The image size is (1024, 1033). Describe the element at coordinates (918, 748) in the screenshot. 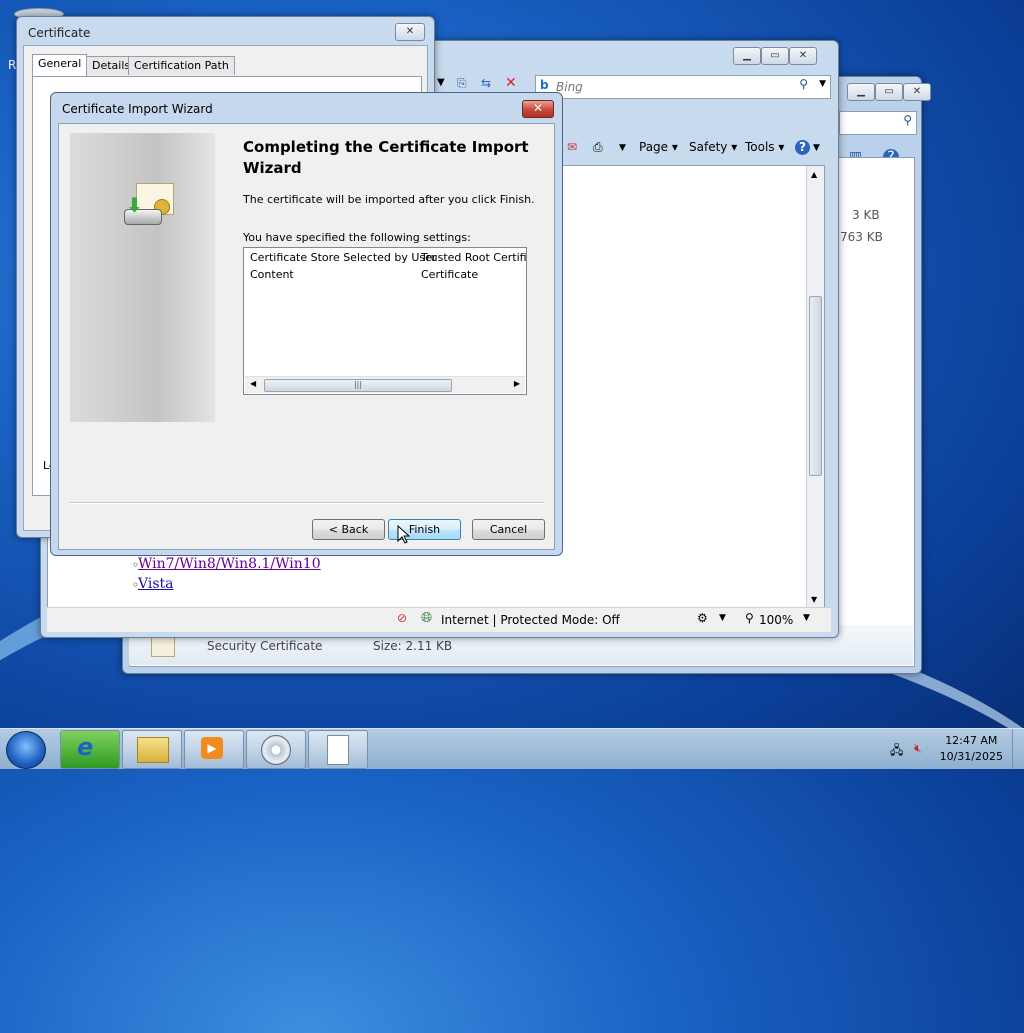

I see `volume-muted-icon: 🔇︎` at that location.